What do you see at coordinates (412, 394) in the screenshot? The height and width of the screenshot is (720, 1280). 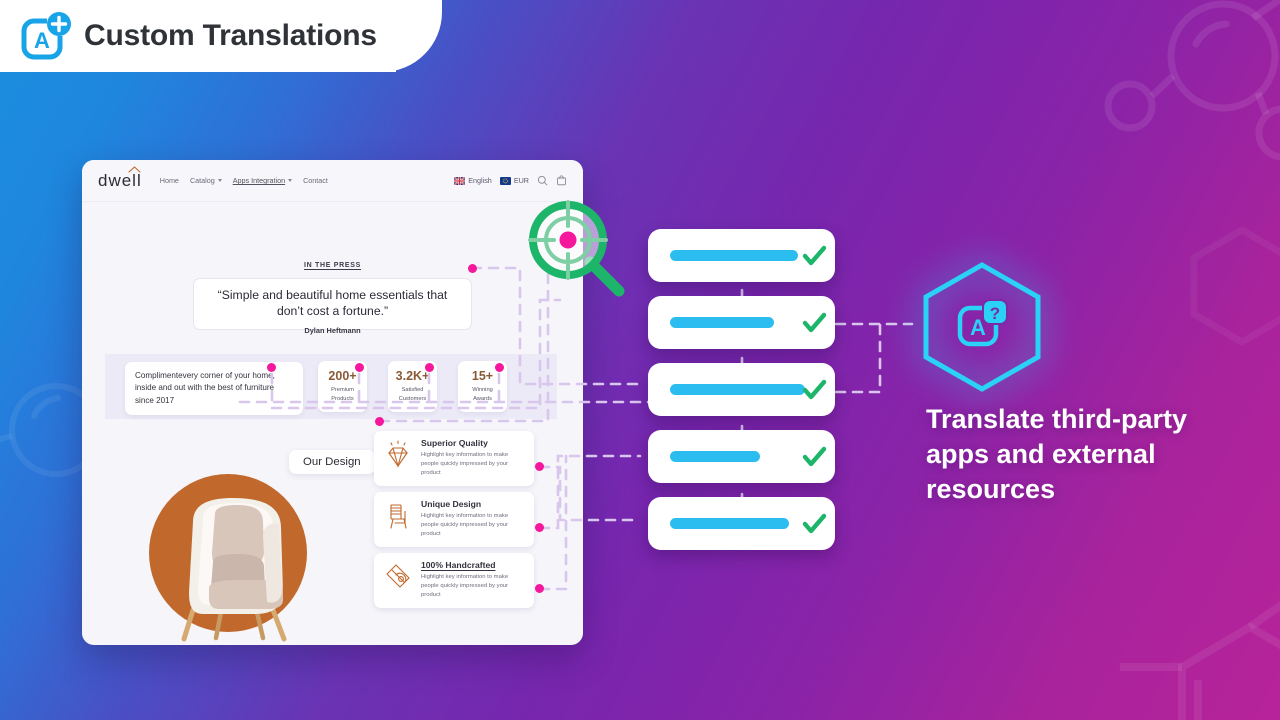 I see `stat-label: Satisfied Customers` at bounding box center [412, 394].